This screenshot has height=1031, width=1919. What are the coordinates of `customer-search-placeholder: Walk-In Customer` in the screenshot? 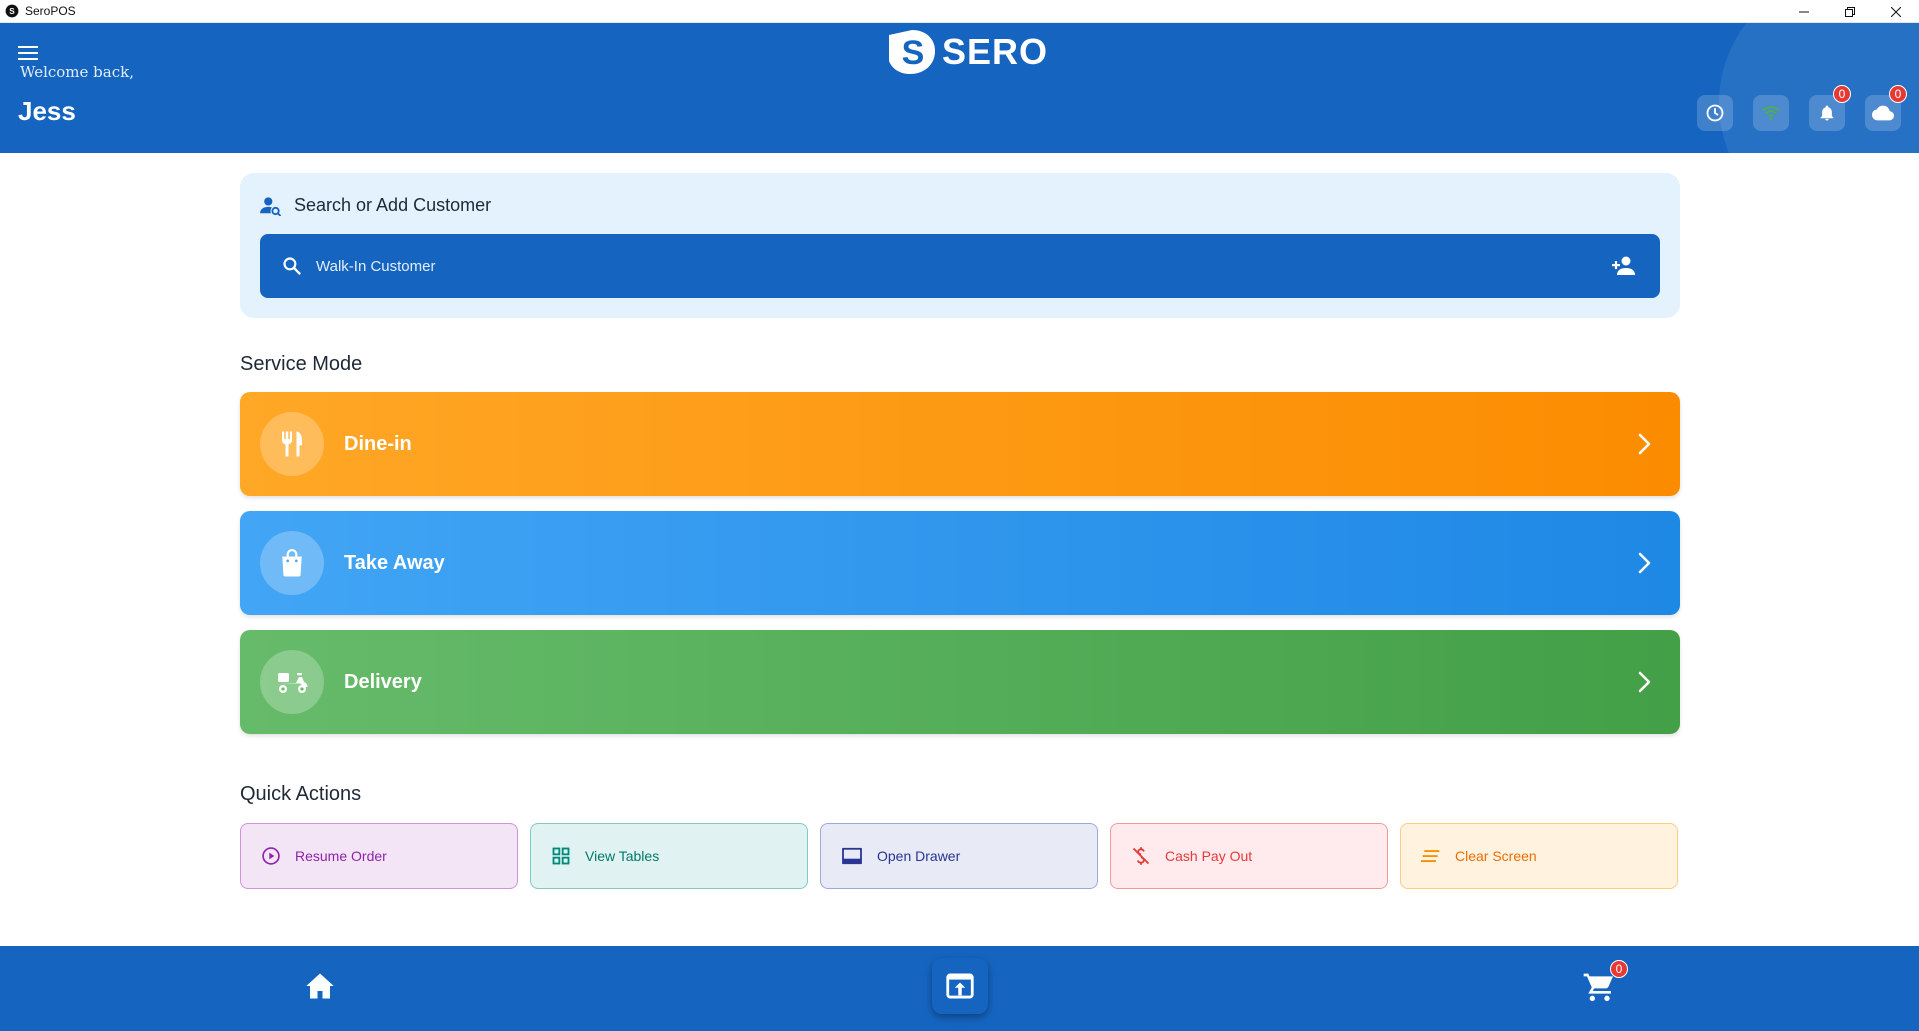 It's located at (376, 266).